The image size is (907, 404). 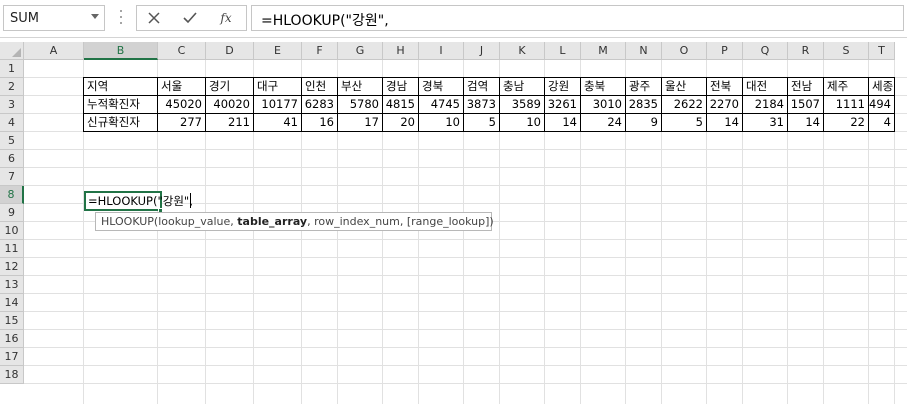 What do you see at coordinates (230, 123) in the screenshot?
I see `cell-d4: 211` at bounding box center [230, 123].